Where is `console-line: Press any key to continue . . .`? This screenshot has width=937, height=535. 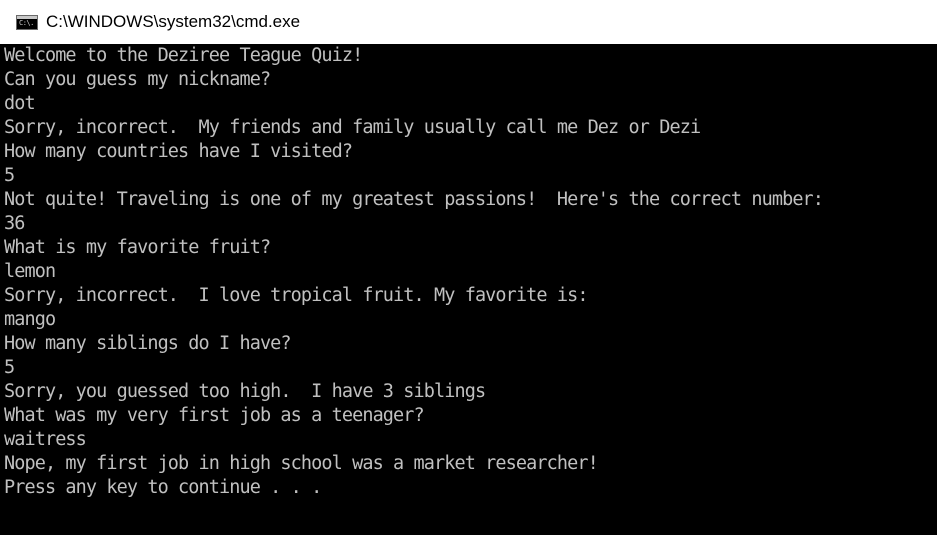 console-line: Press any key to continue . . . is located at coordinates (163, 487).